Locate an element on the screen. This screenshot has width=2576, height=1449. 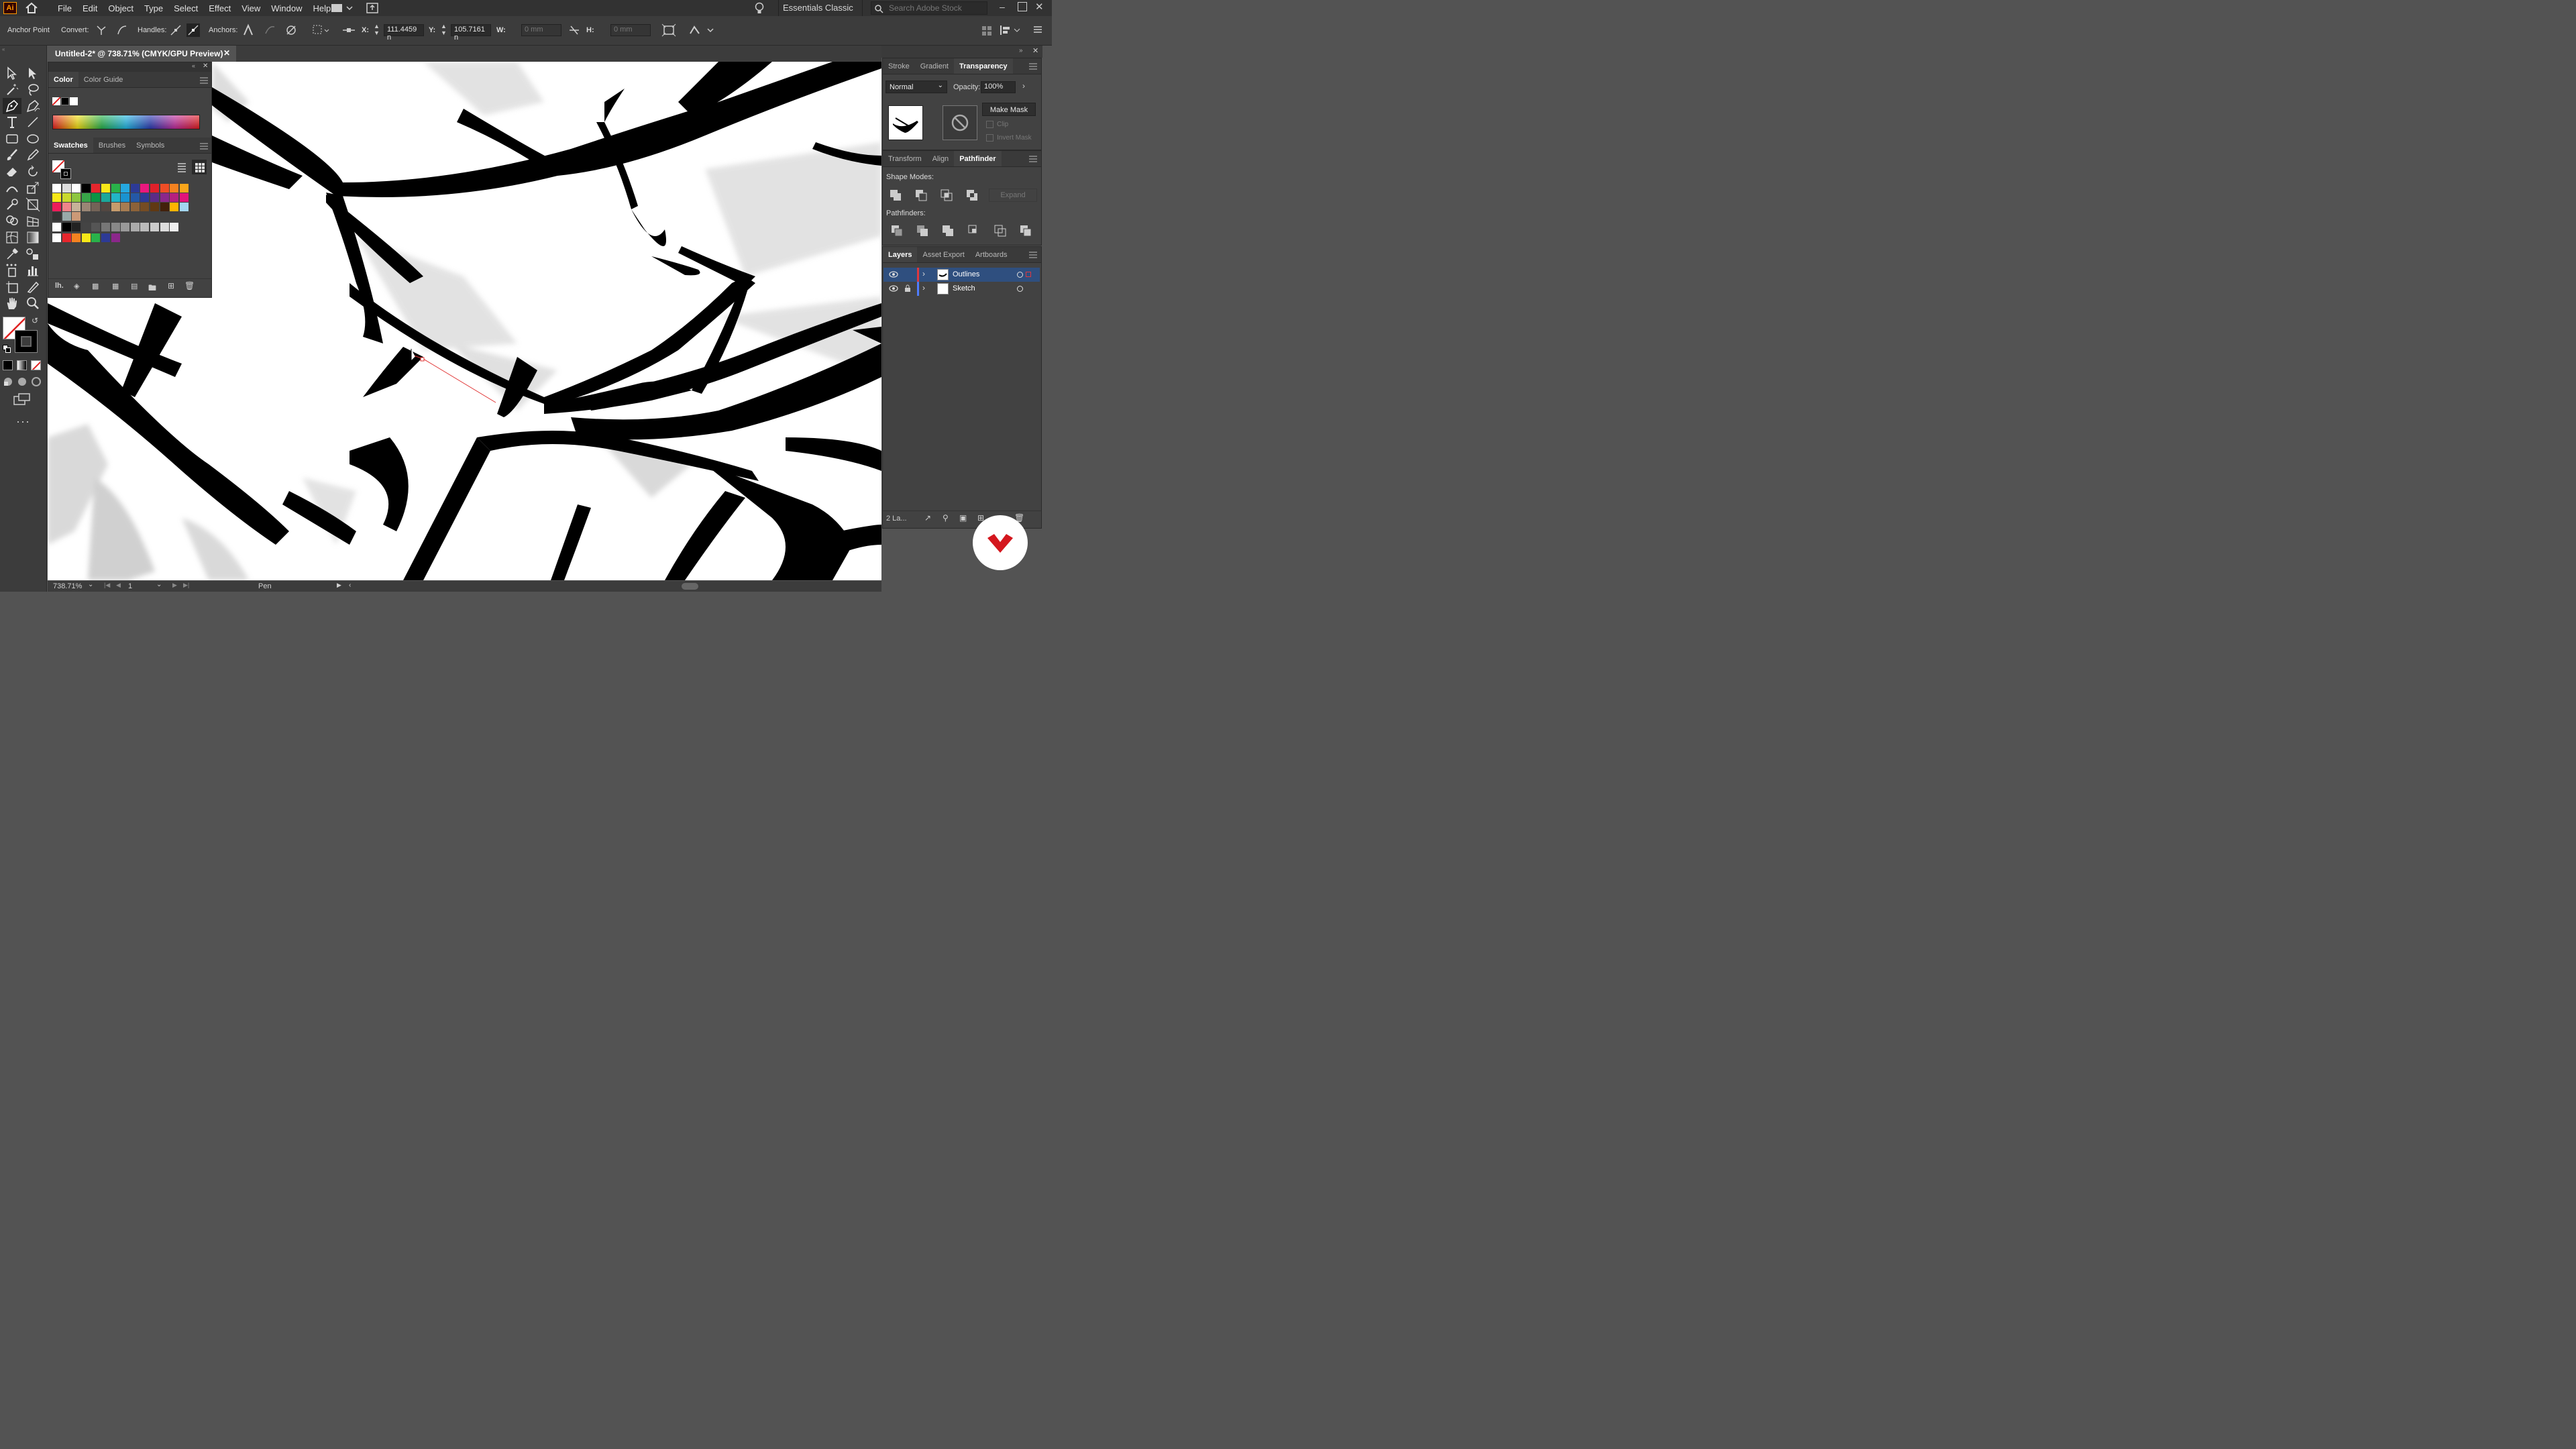
tab-swatches: Swatches is located at coordinates (70, 145).